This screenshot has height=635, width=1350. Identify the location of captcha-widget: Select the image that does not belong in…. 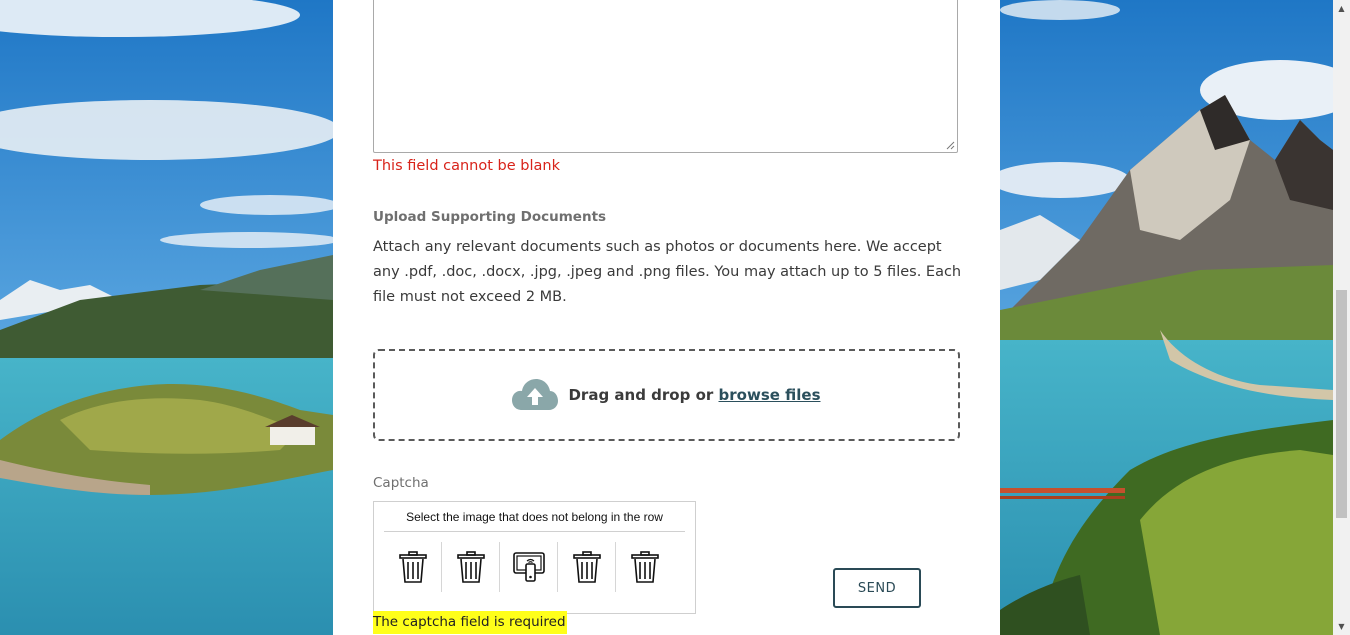
(534, 557).